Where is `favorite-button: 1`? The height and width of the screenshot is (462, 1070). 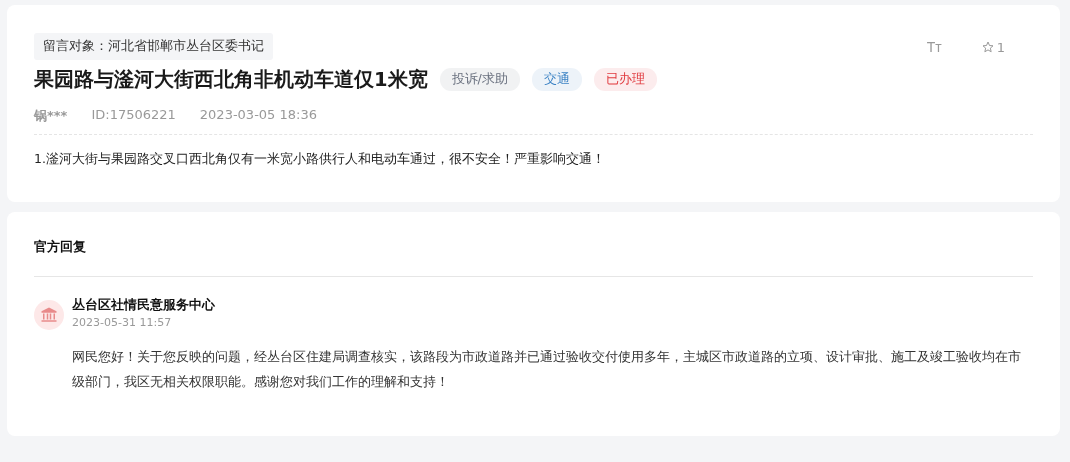
favorite-button: 1 is located at coordinates (993, 47).